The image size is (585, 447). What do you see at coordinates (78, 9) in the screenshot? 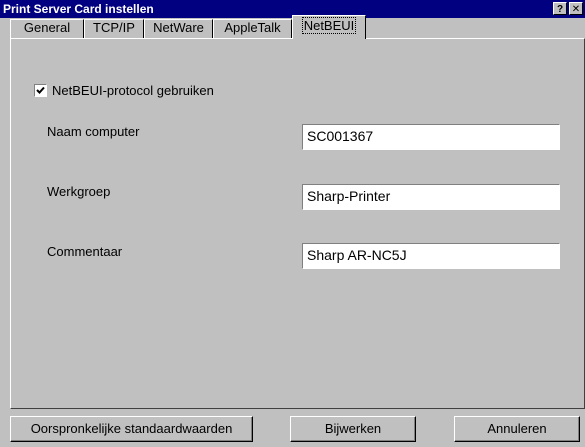
I see `window-title: Print Server Card instellen` at bounding box center [78, 9].